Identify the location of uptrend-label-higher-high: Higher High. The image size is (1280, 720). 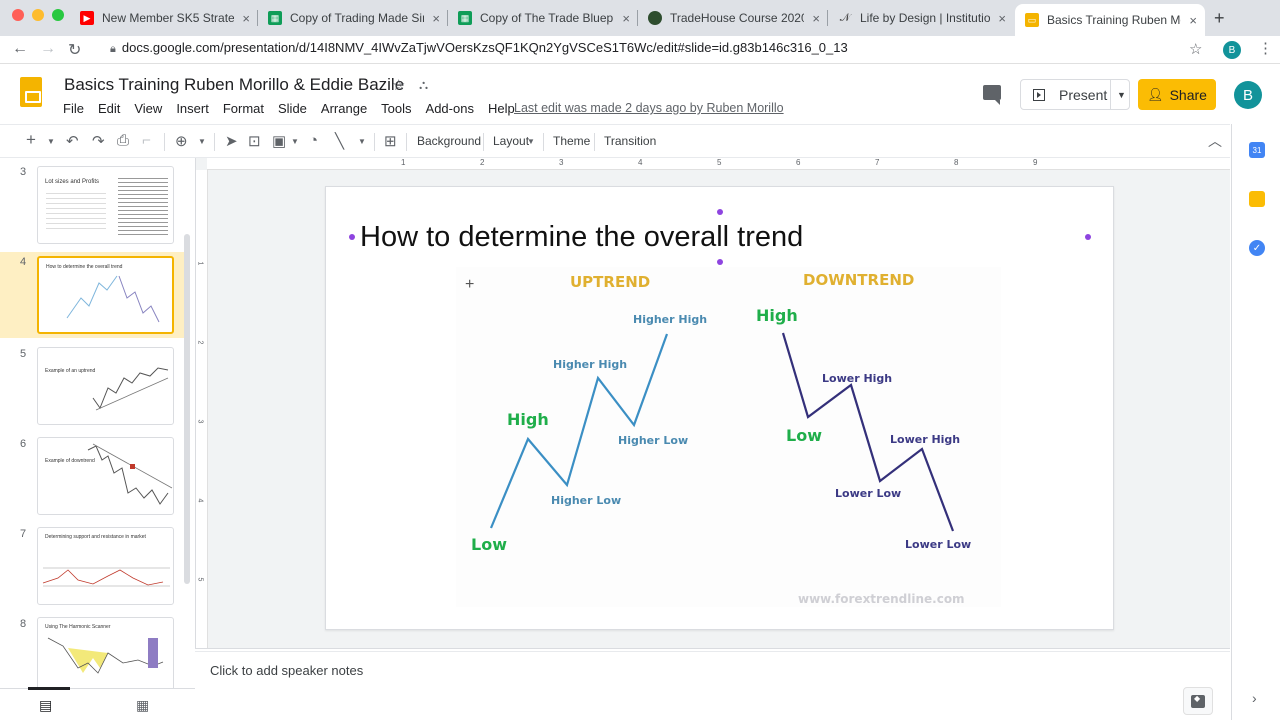
(590, 364).